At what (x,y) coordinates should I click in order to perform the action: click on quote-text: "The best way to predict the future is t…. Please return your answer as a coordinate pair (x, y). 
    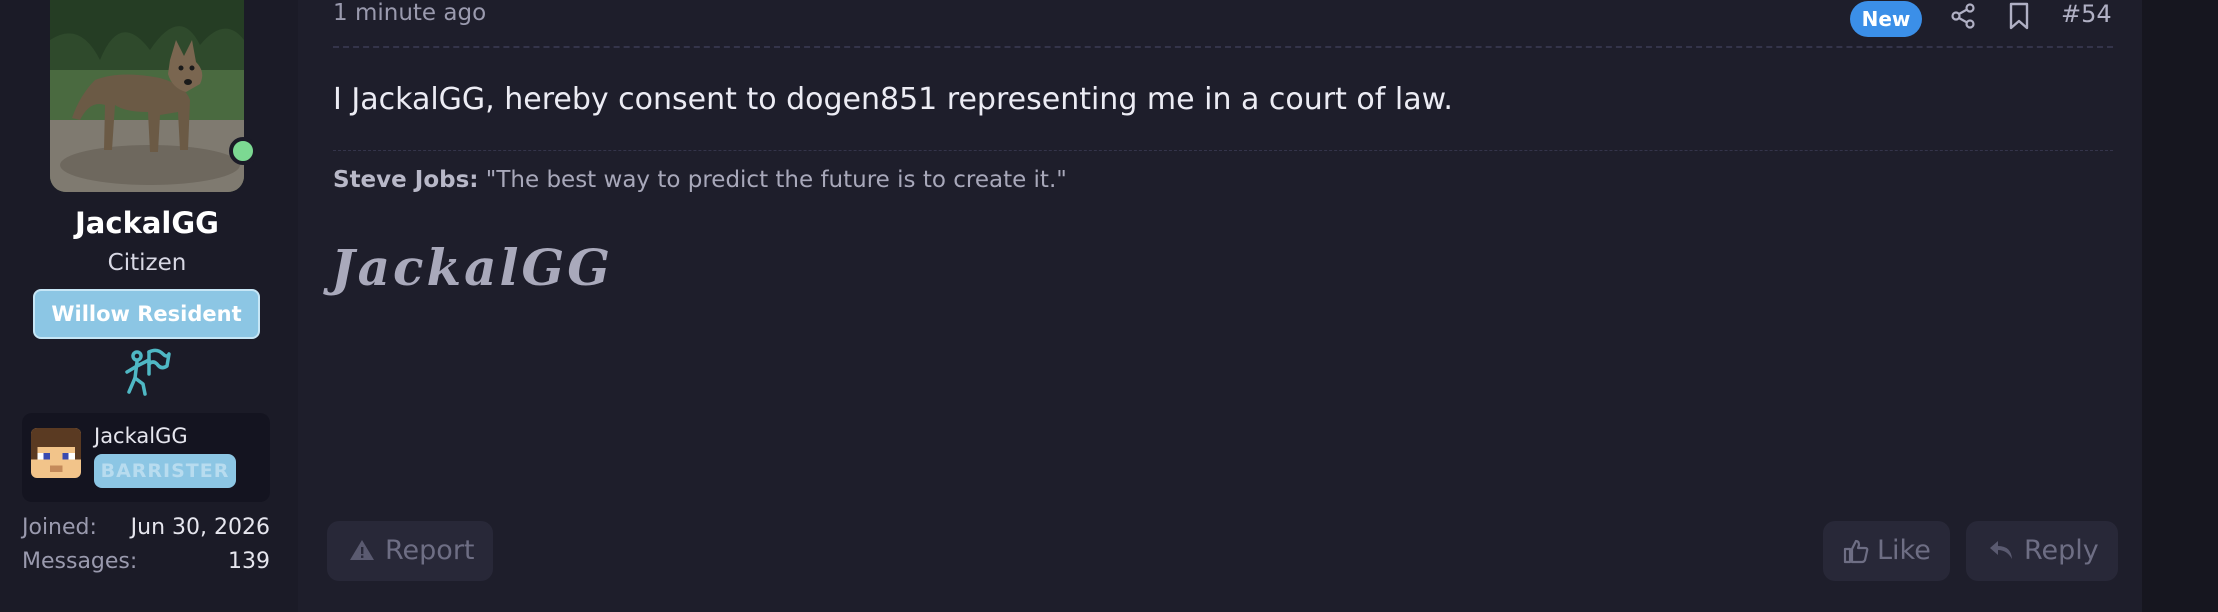
    Looking at the image, I should click on (772, 180).